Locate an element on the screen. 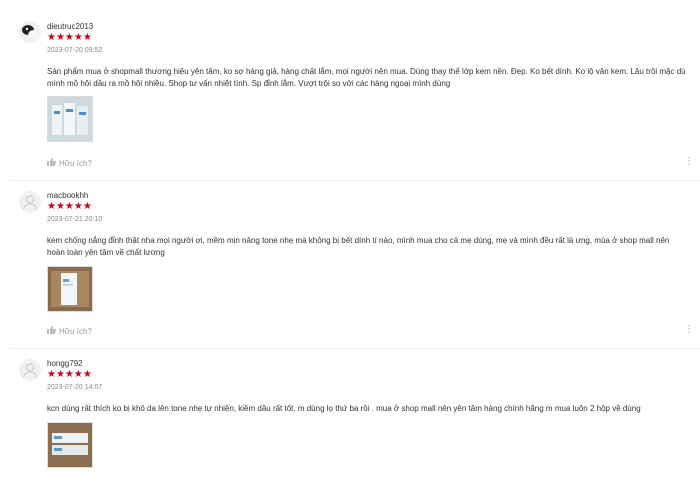 Image resolution: width=700 pixels, height=500 pixels. username: hongg792 is located at coordinates (65, 363).